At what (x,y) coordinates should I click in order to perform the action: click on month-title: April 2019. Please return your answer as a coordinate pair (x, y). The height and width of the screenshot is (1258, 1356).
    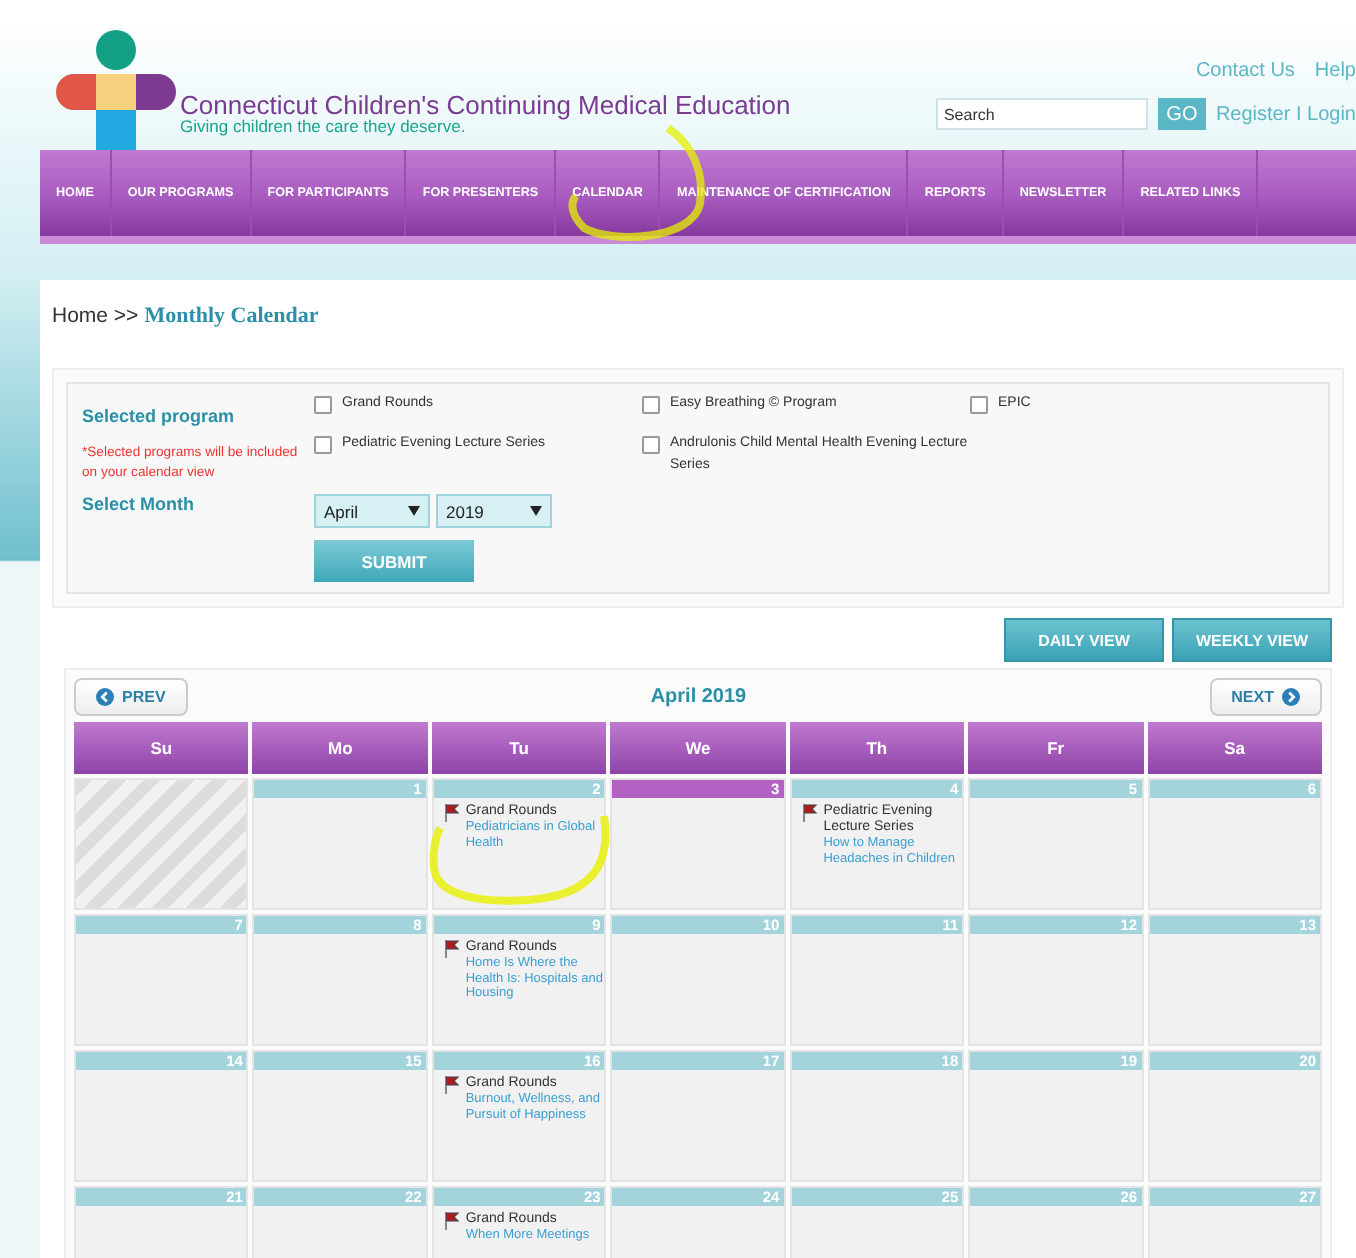
    Looking at the image, I should click on (698, 697).